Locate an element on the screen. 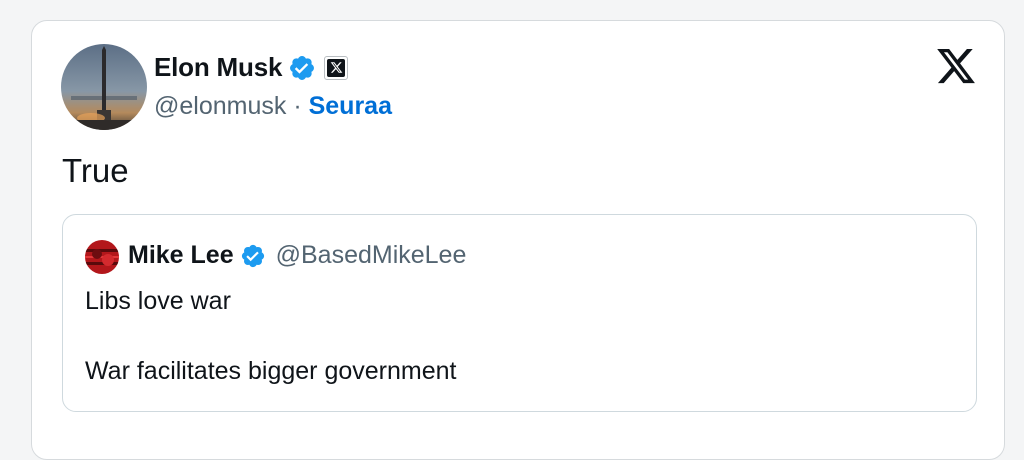 The width and height of the screenshot is (1024, 460). author-name: Elon Musk is located at coordinates (218, 67).